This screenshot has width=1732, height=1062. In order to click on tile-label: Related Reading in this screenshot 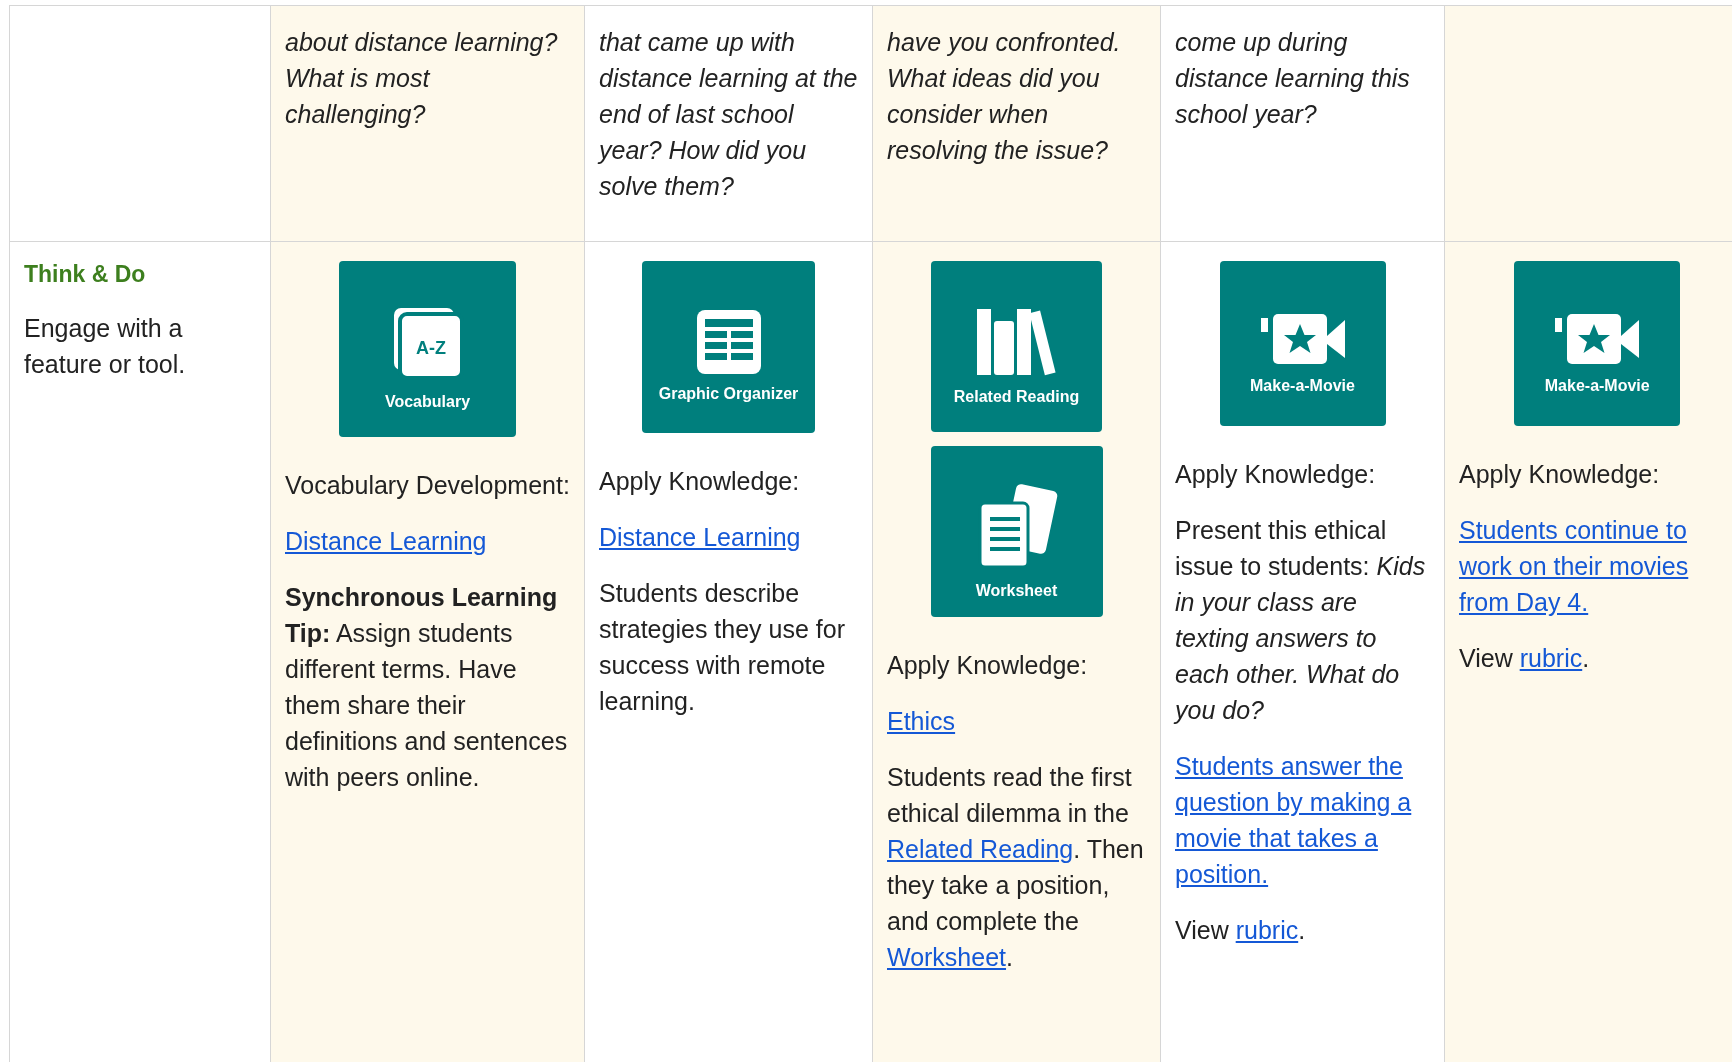, I will do `click(1016, 396)`.